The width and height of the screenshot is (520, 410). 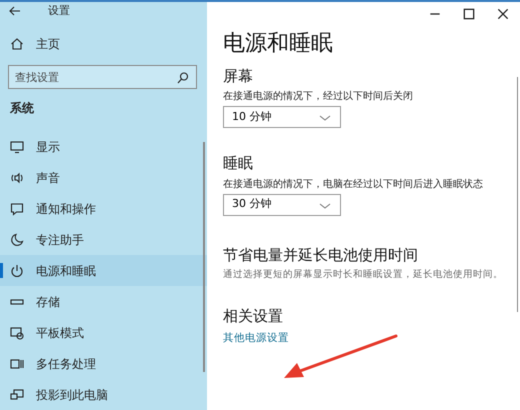 I want to click on section-heading: 睡眠, so click(x=238, y=164).